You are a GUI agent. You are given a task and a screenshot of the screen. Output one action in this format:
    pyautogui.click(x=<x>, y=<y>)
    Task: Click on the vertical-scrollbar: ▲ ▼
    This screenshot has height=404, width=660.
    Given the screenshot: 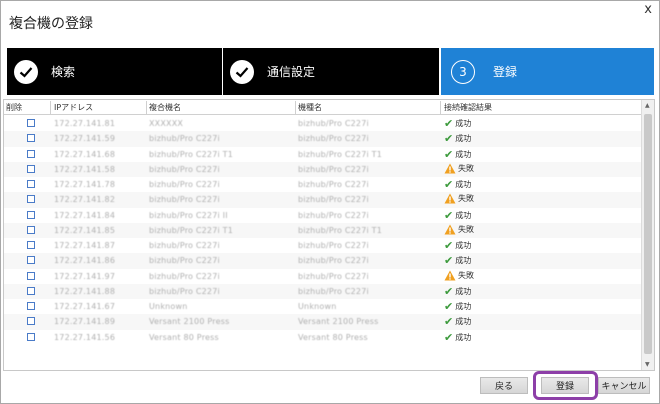 What is the action you would take?
    pyautogui.click(x=647, y=235)
    